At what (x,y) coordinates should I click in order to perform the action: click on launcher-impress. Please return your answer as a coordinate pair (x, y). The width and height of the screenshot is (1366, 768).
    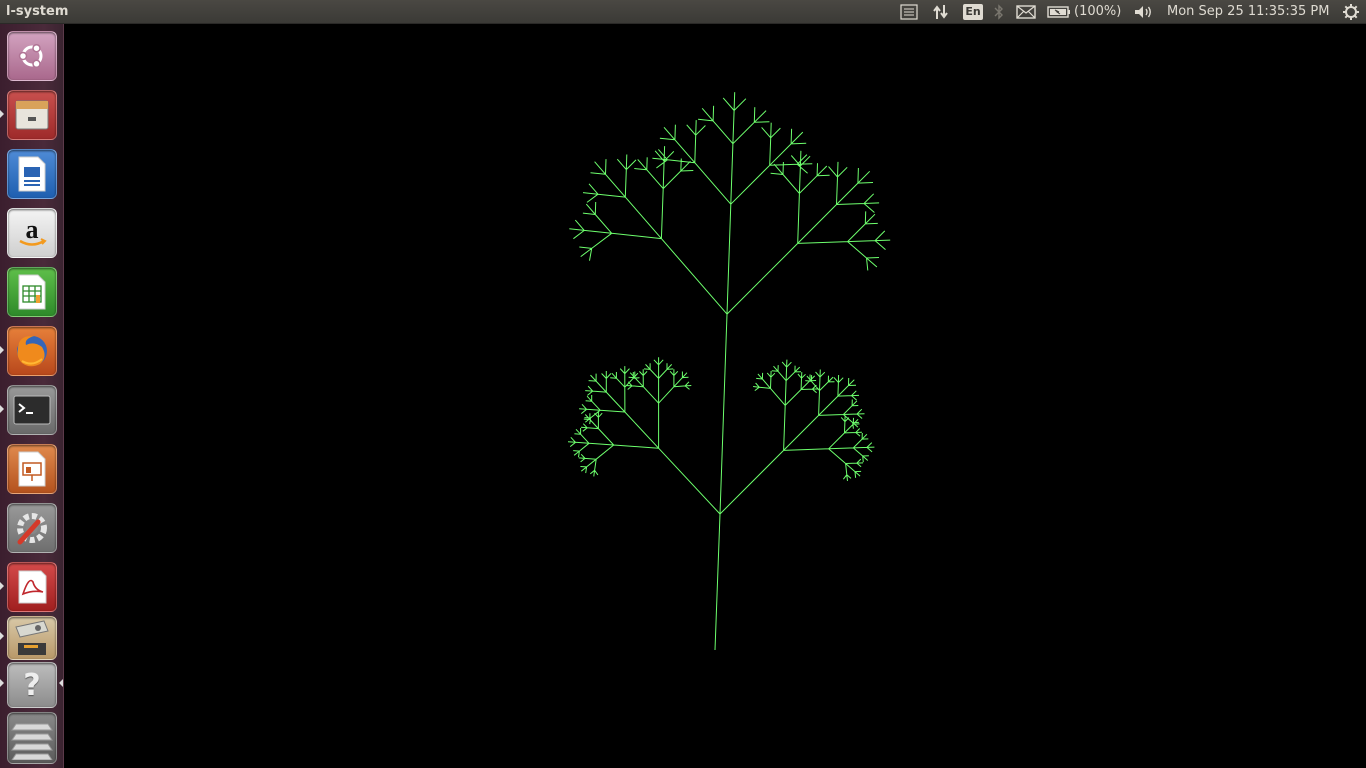
    Looking at the image, I should click on (32, 469).